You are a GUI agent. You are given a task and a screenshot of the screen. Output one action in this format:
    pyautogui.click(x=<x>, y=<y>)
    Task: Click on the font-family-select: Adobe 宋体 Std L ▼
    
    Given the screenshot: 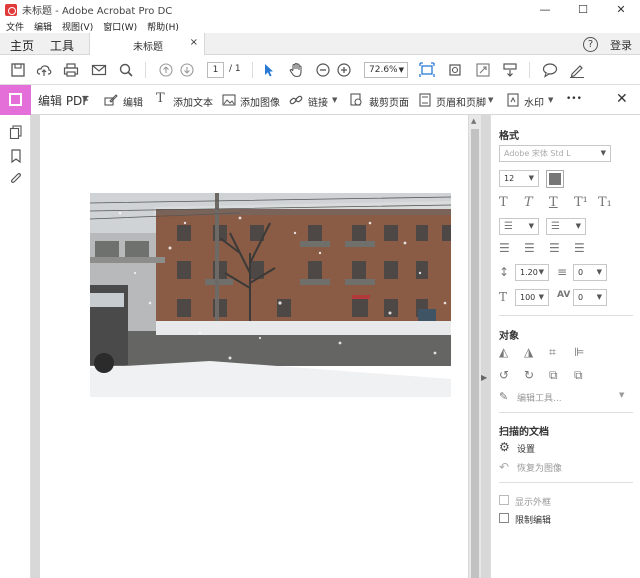 What is the action you would take?
    pyautogui.click(x=555, y=153)
    